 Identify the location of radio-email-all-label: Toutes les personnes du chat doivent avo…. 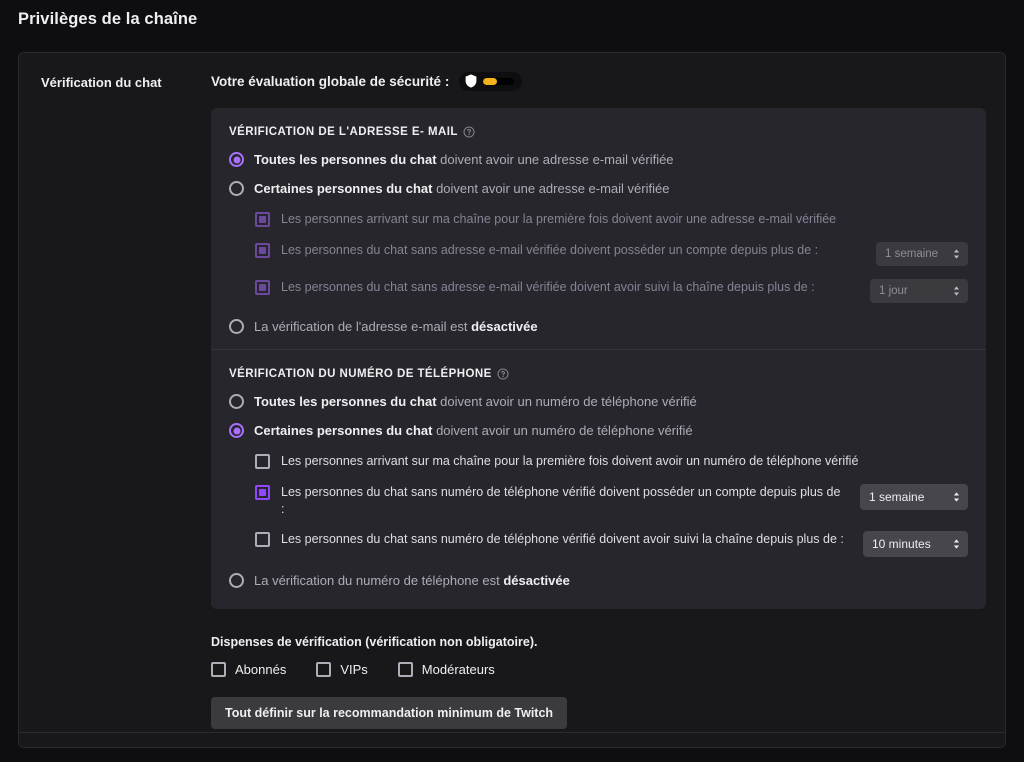
(464, 160).